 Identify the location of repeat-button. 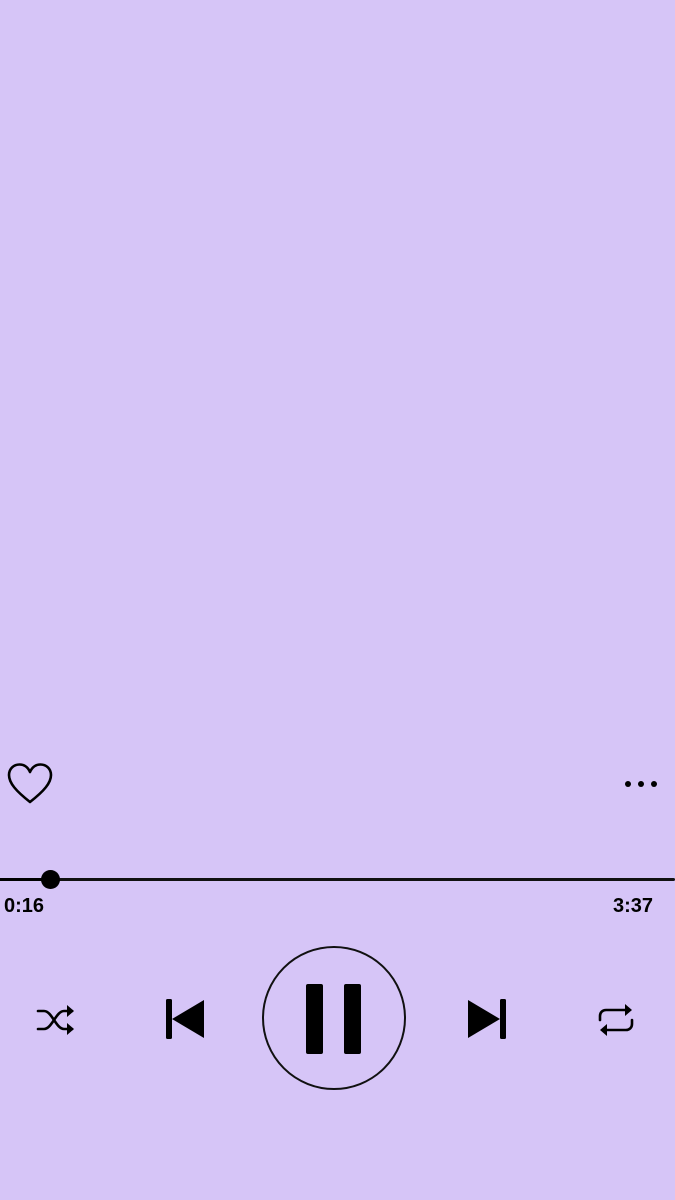
(616, 1020).